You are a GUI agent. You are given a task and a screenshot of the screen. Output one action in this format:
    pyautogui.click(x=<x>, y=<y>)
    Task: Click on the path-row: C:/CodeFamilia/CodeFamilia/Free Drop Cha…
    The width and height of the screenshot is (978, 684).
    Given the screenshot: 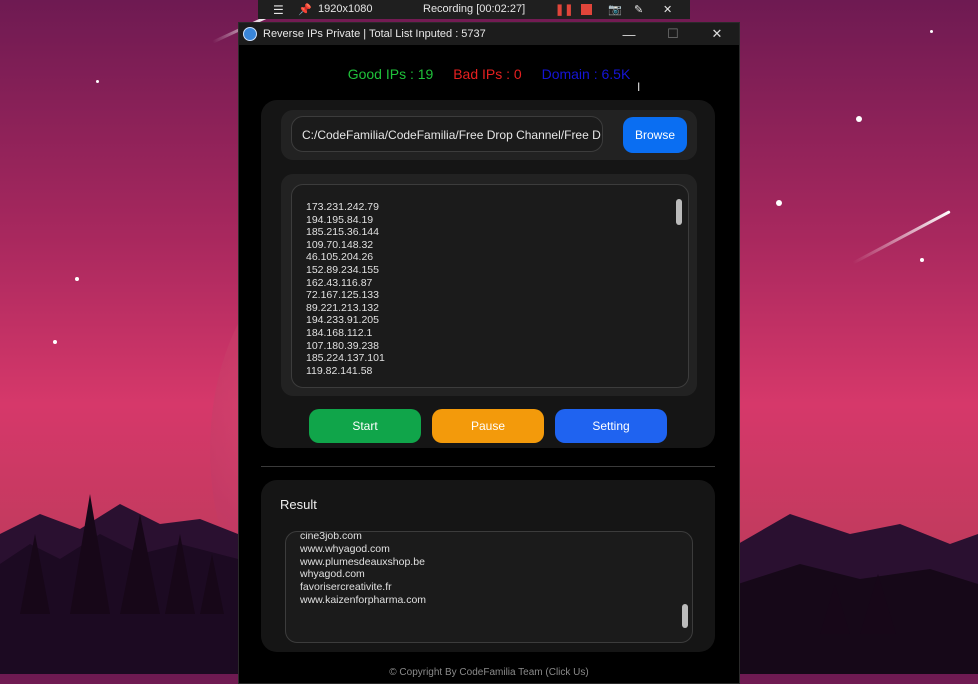 What is the action you would take?
    pyautogui.click(x=489, y=135)
    